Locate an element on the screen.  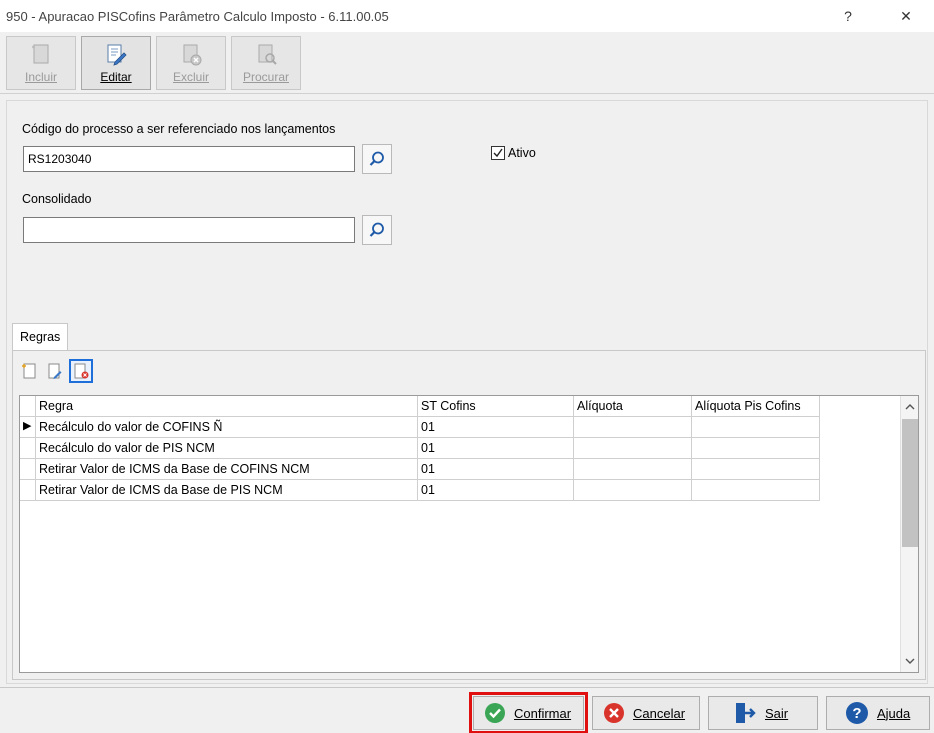
delete-rule-button is located at coordinates (81, 371).